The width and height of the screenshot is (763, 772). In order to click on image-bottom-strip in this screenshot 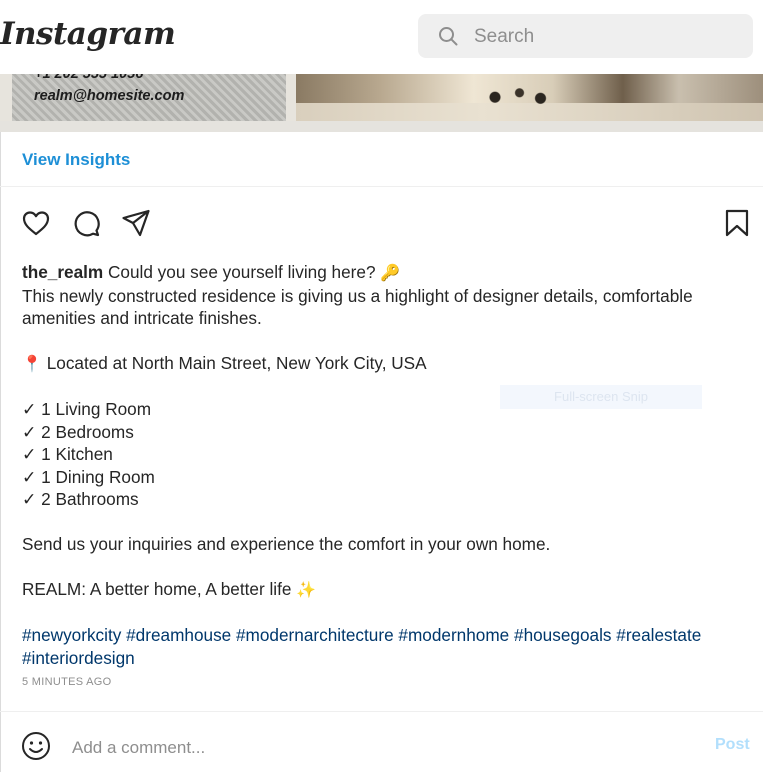, I will do `click(381, 126)`.